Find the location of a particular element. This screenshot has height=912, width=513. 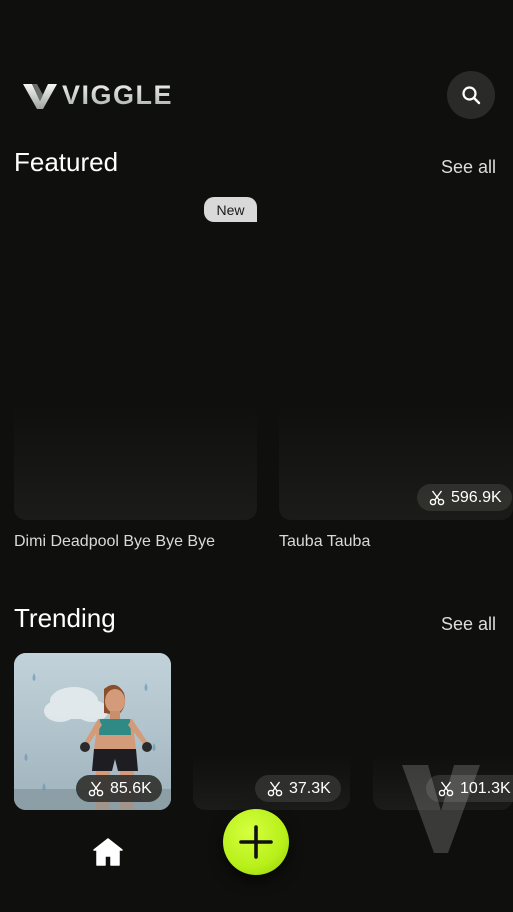

home-icon is located at coordinates (108, 852).